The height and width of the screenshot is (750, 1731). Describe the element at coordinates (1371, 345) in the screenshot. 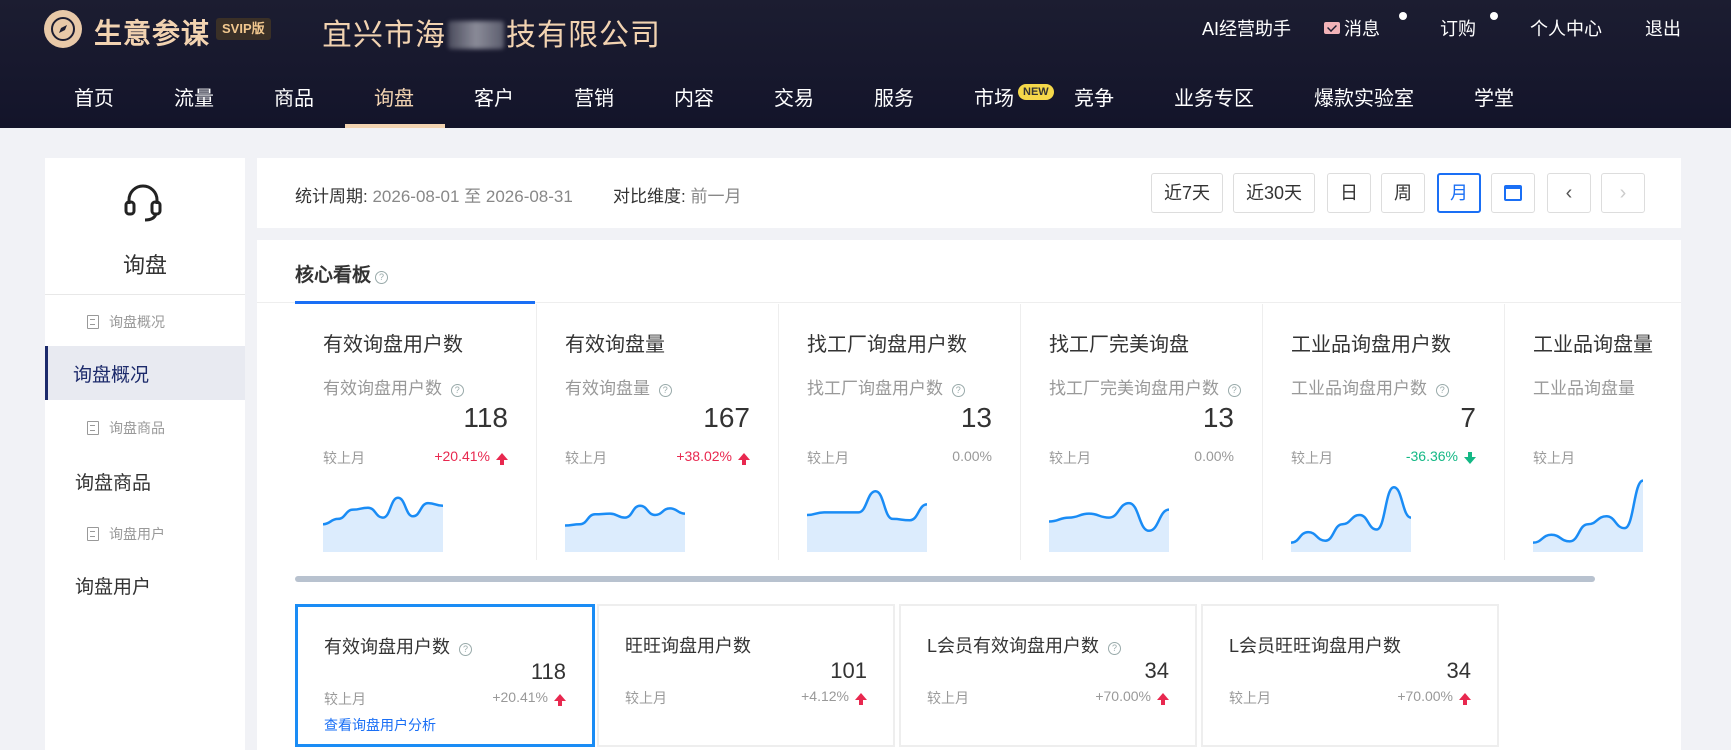

I see `metric-title: 工业品询盘用户数` at that location.